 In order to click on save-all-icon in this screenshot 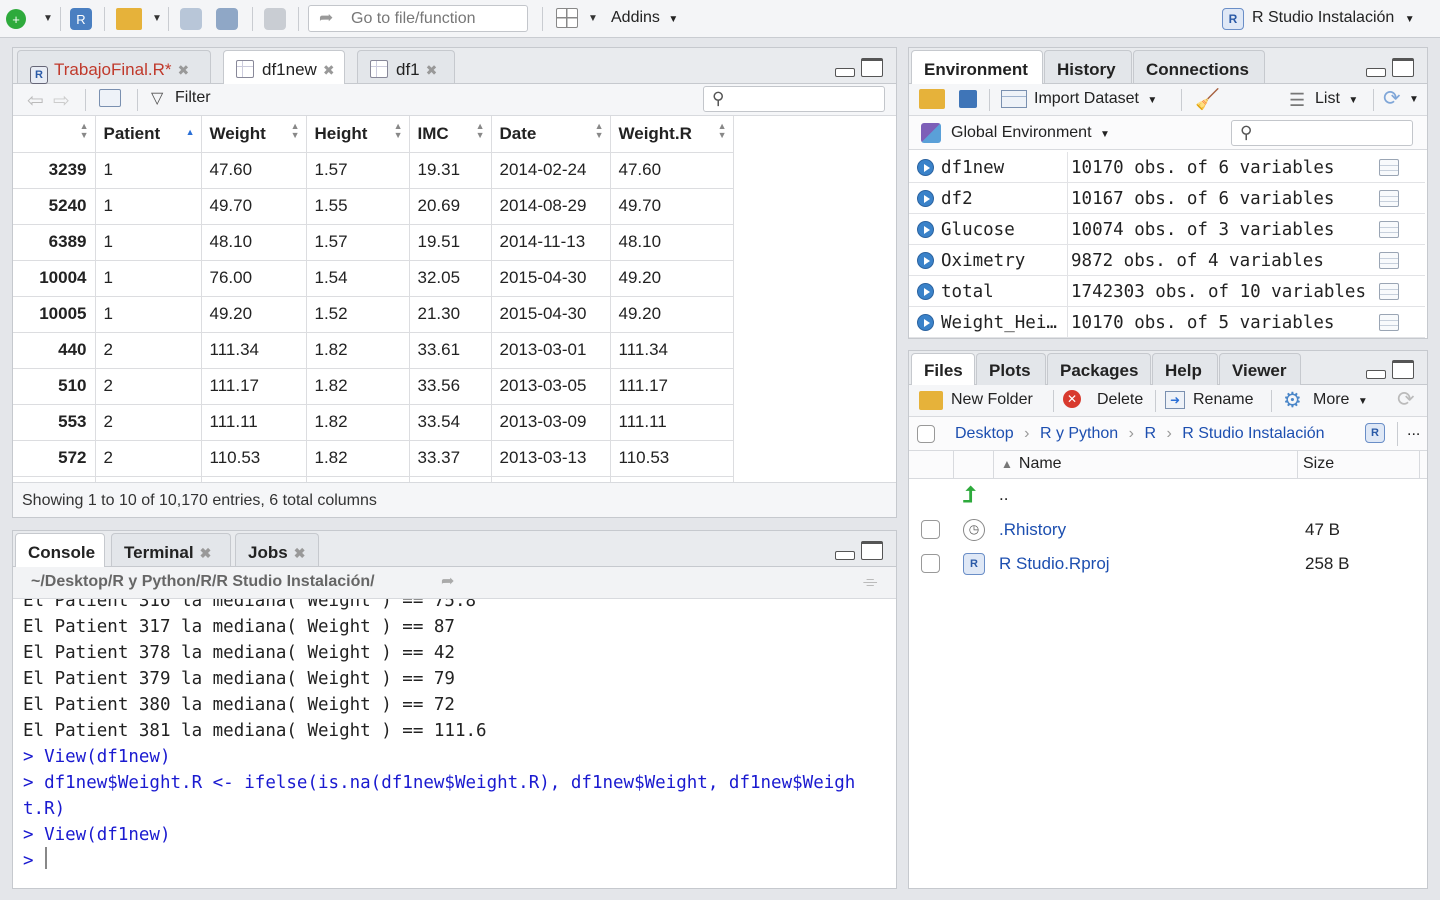, I will do `click(227, 19)`.